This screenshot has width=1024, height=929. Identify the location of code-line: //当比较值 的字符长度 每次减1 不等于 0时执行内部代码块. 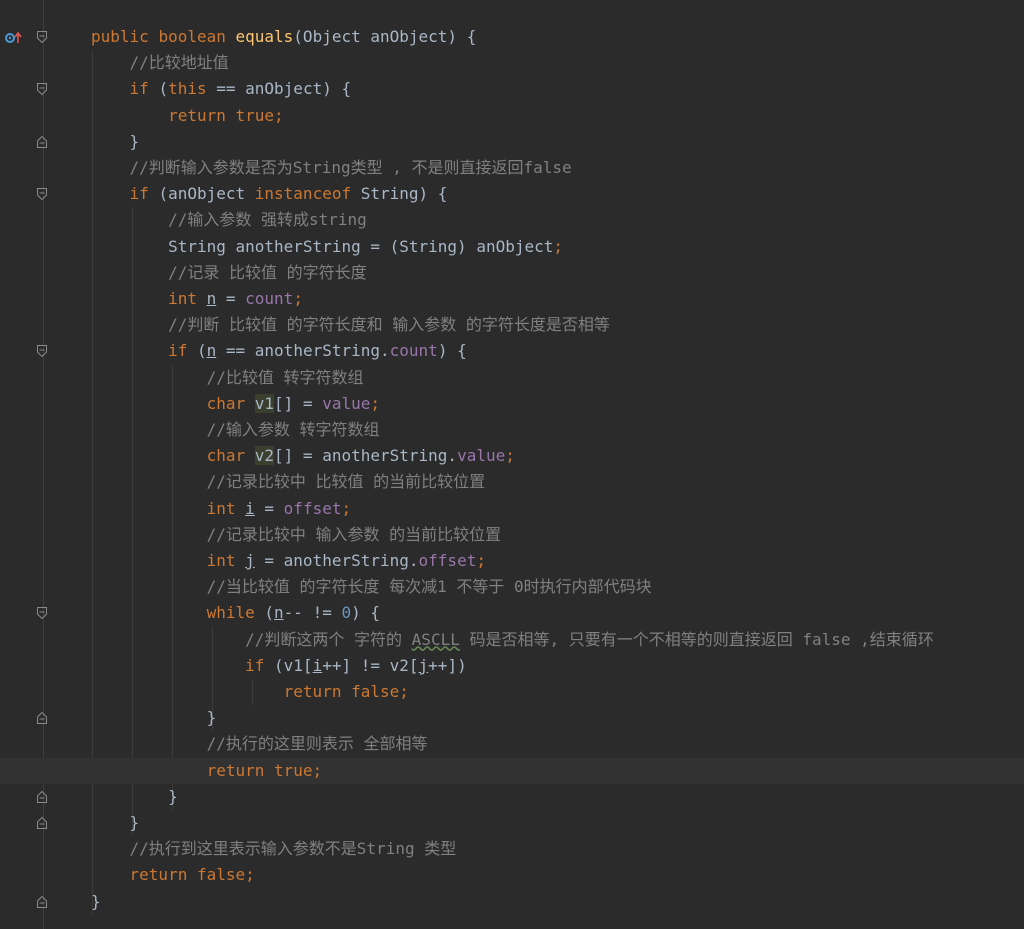
(512, 587).